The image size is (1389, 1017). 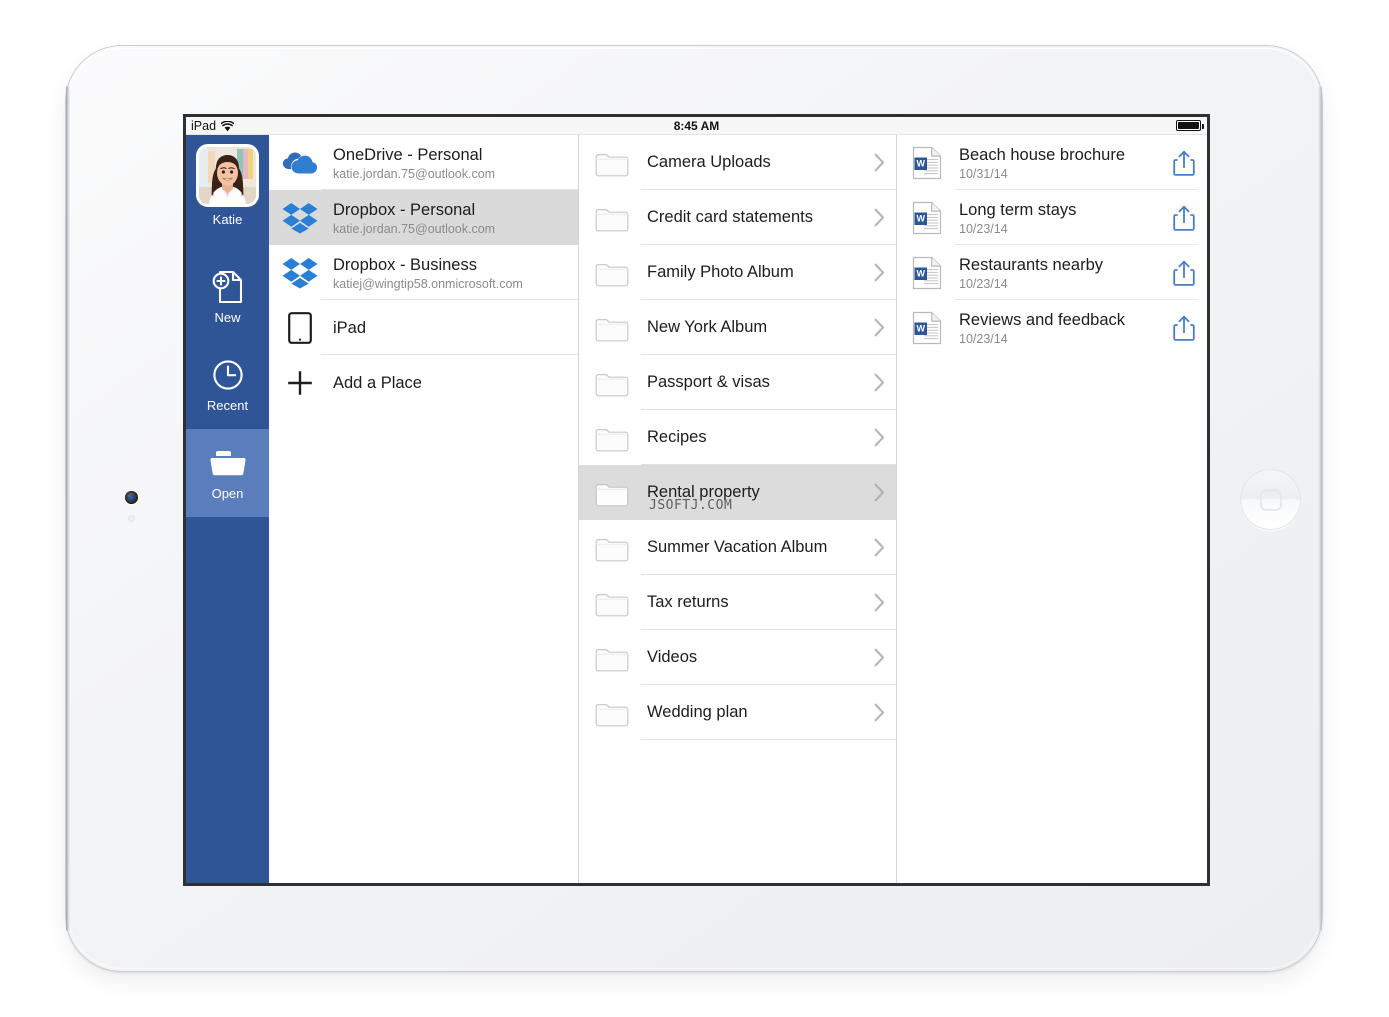 I want to click on file-text: Reviews and feedback 10/23/14, so click(x=1053, y=327).